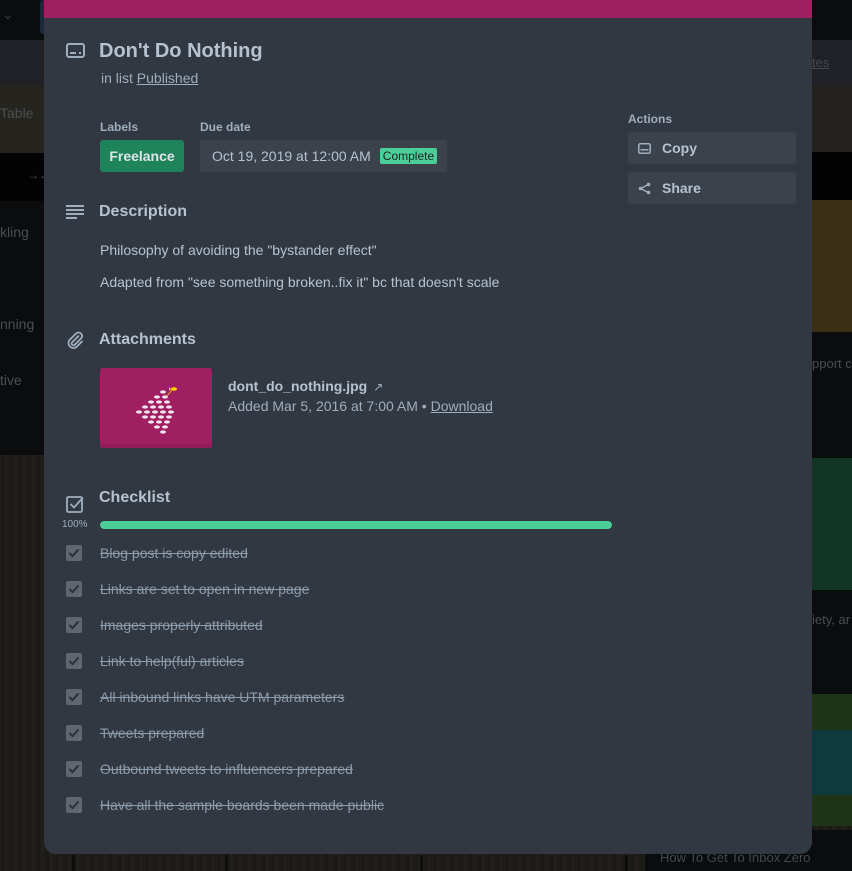  Describe the element at coordinates (156, 417) in the screenshot. I see `fish-school-image` at that location.